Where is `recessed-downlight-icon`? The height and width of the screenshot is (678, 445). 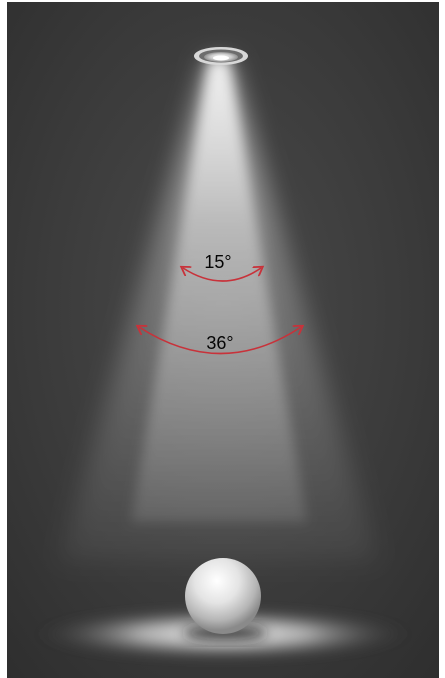
recessed-downlight-icon is located at coordinates (221, 56).